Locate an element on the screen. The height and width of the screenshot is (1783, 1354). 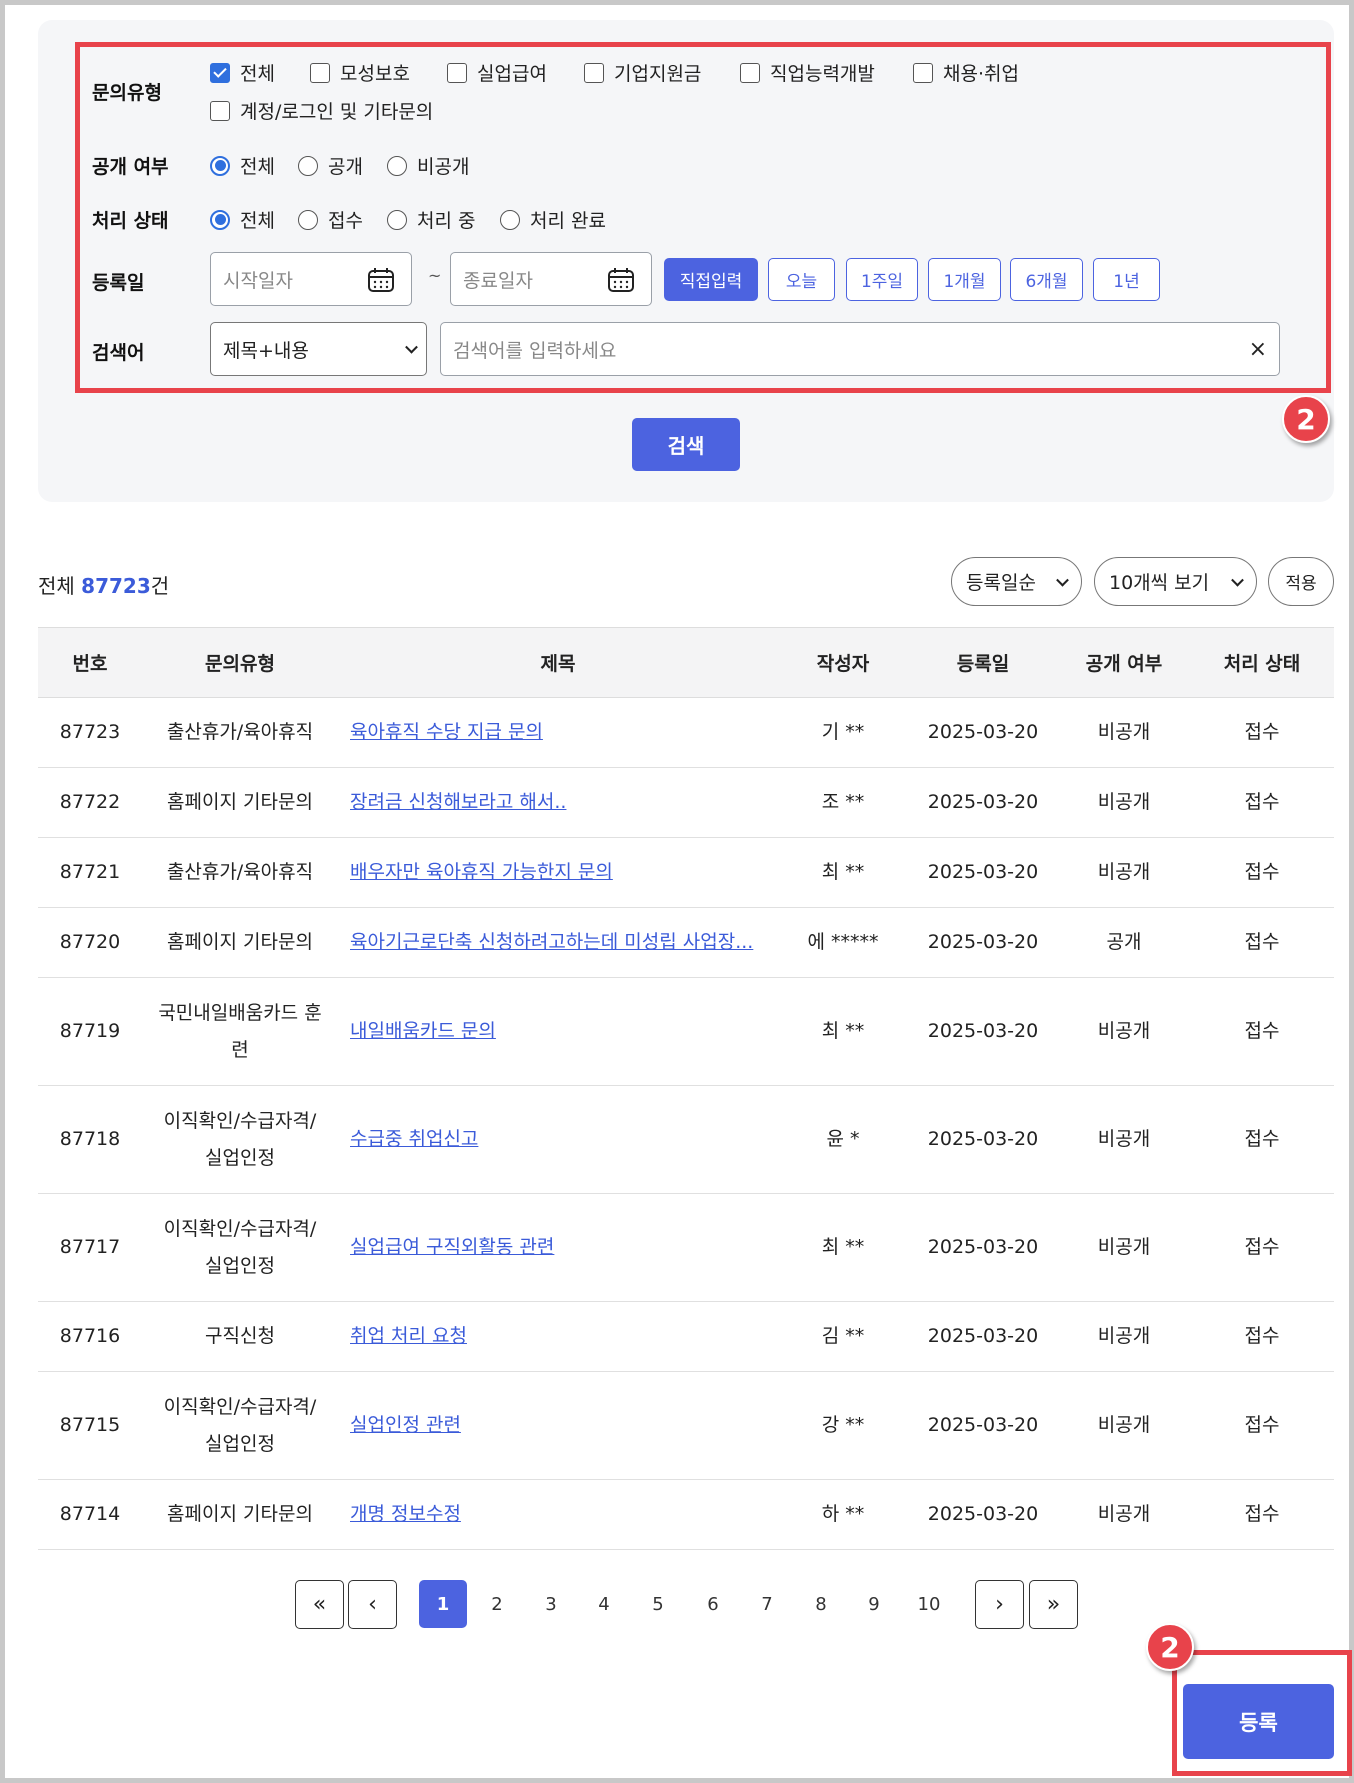
cell-no: 87716 is located at coordinates (90, 1336).